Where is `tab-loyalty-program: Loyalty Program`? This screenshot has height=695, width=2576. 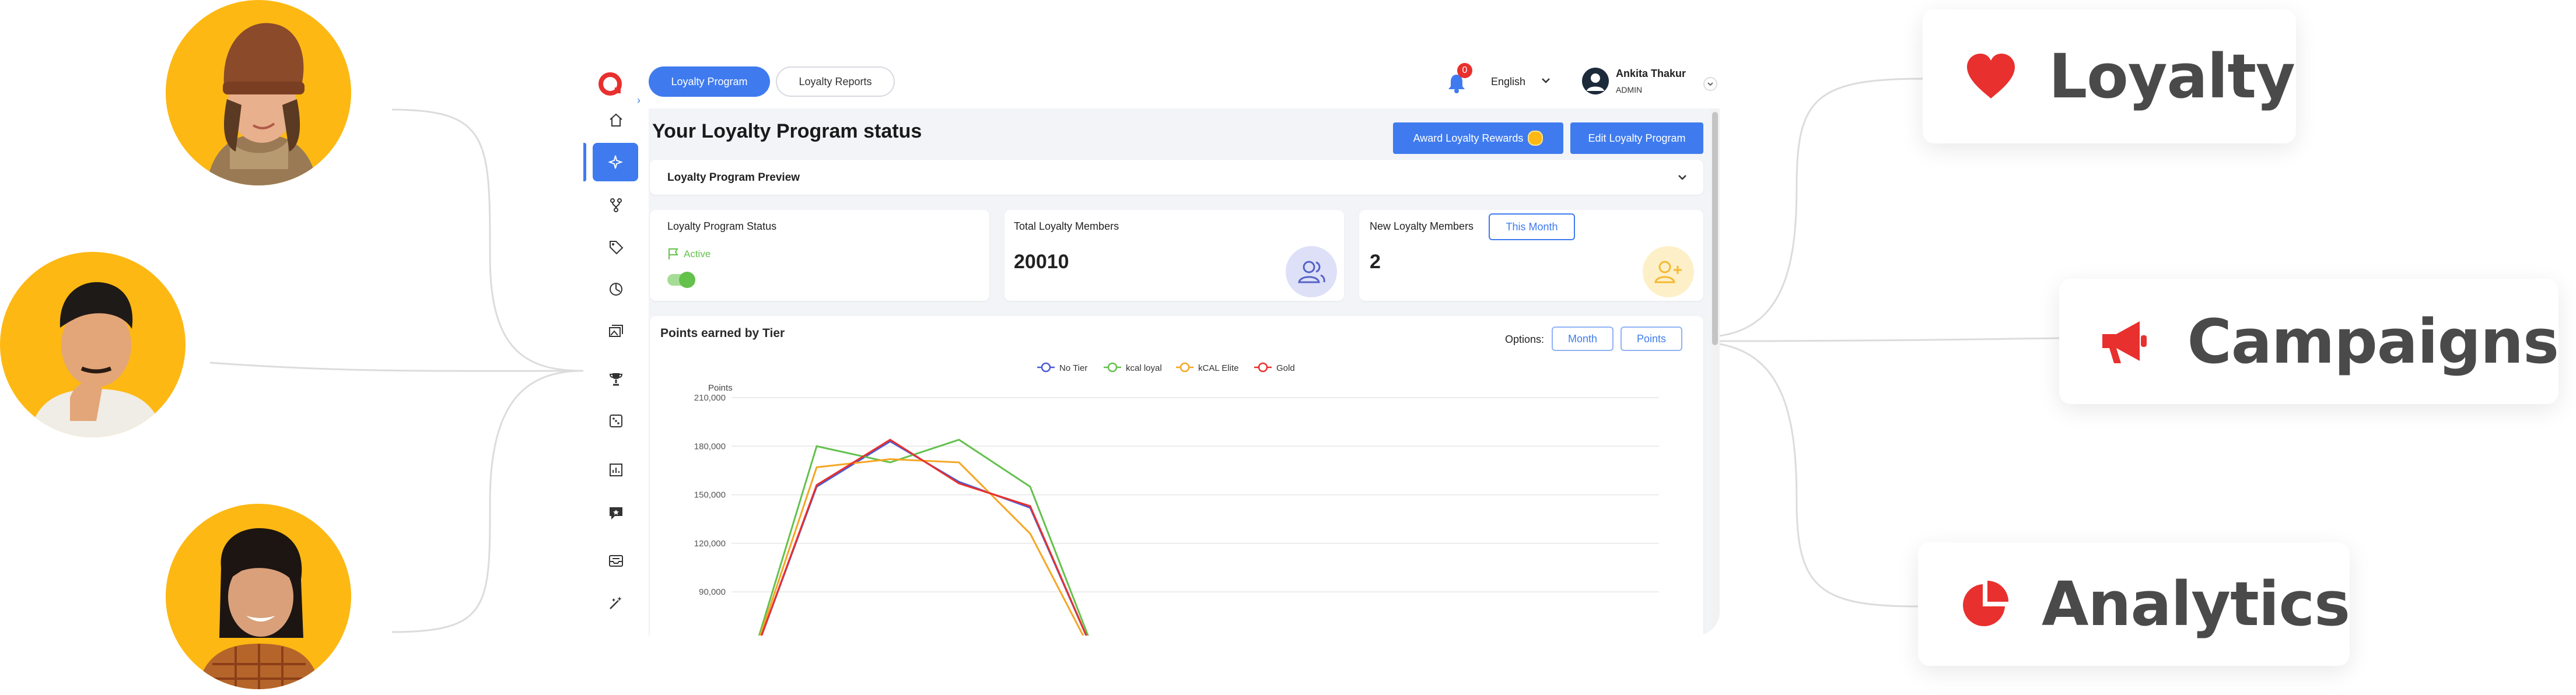
tab-loyalty-program: Loyalty Program is located at coordinates (709, 81).